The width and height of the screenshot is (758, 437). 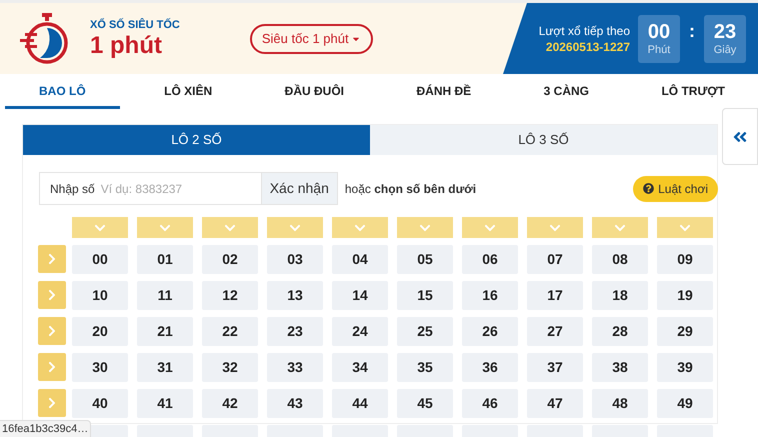 I want to click on number-cell: 28, so click(x=620, y=331).